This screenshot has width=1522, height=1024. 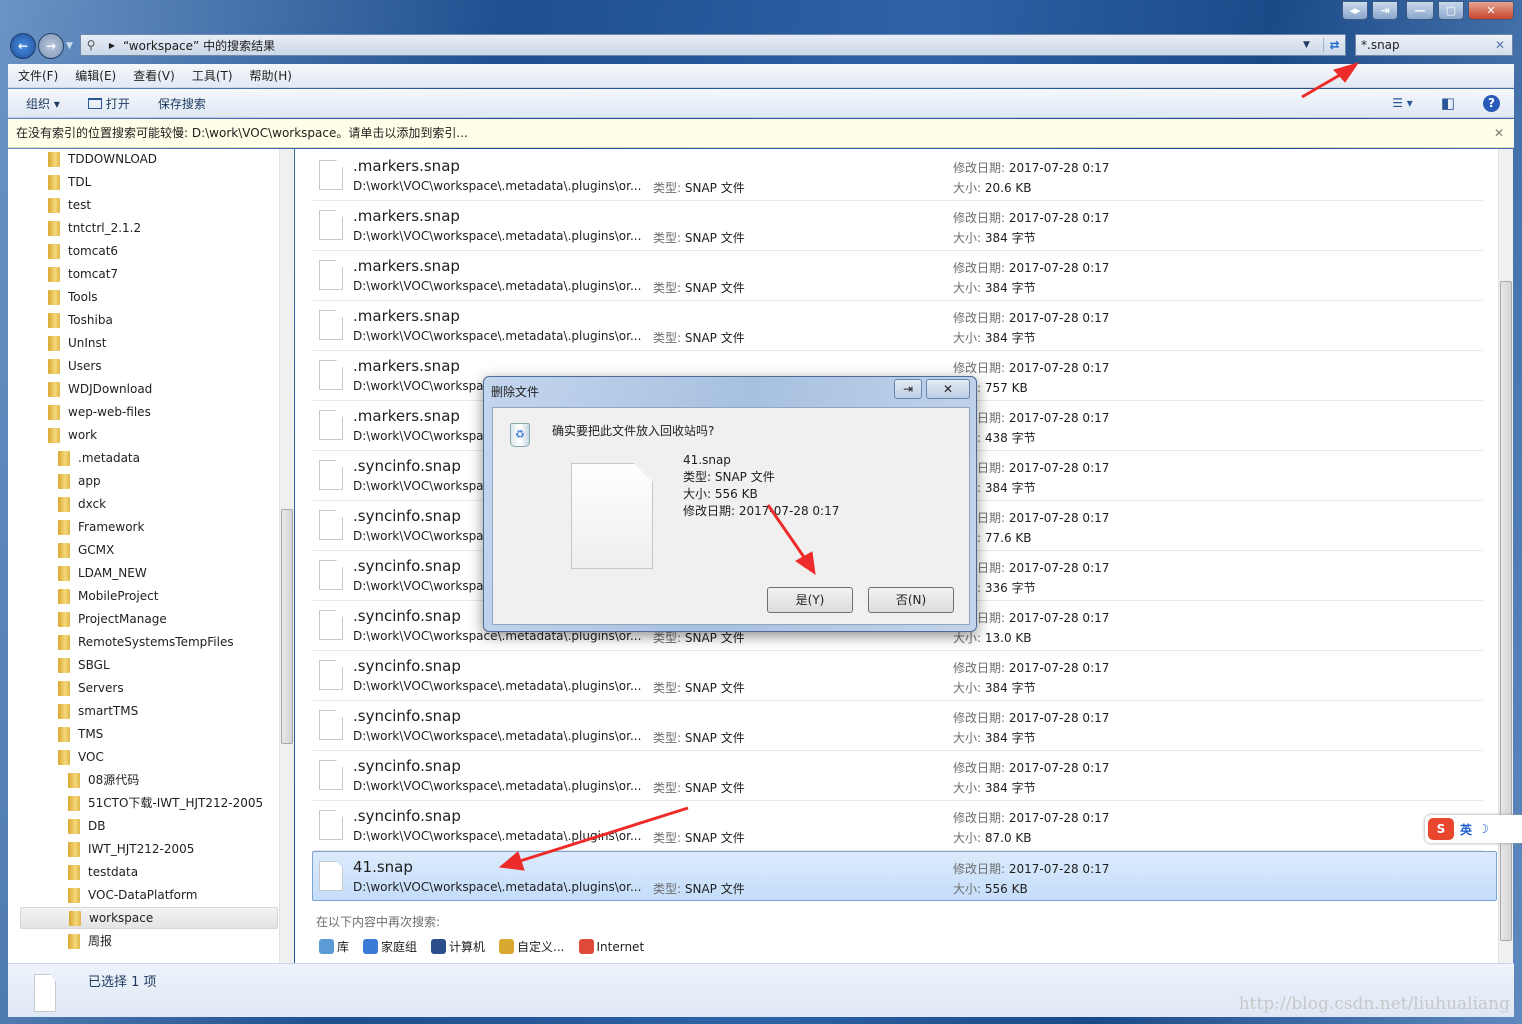 I want to click on moon-icon: ☽, so click(x=1483, y=829).